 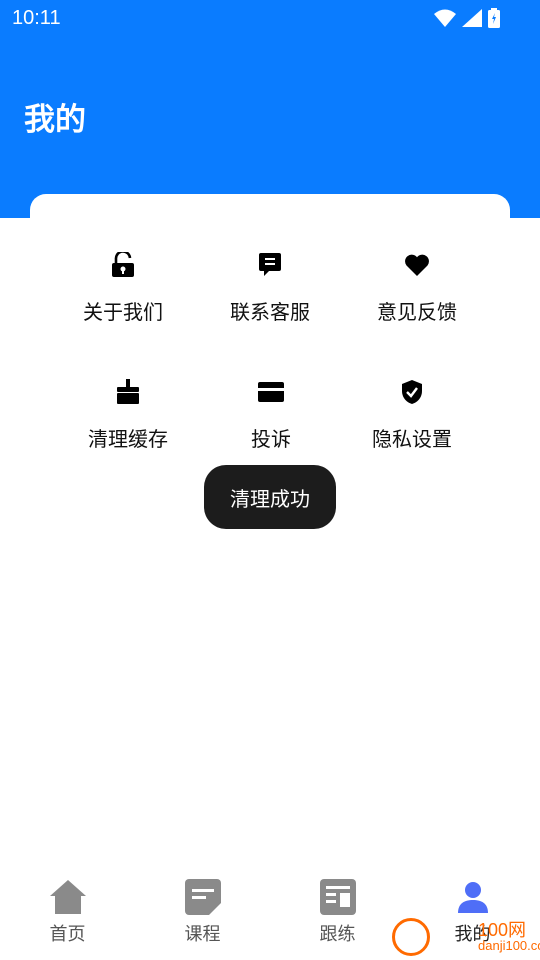 I want to click on user-icon, so click(x=473, y=897).